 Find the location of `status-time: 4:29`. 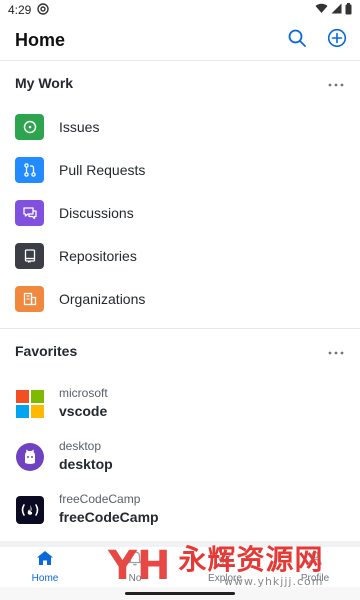

status-time: 4:29 is located at coordinates (20, 10).